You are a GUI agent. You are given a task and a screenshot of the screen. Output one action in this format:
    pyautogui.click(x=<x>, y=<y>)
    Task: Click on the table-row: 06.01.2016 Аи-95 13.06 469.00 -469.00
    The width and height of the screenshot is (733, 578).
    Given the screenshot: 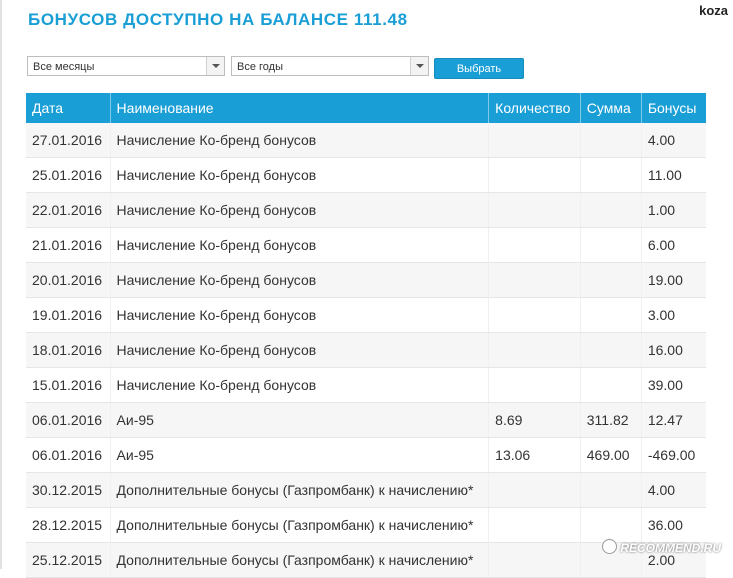 What is the action you would take?
    pyautogui.click(x=366, y=455)
    